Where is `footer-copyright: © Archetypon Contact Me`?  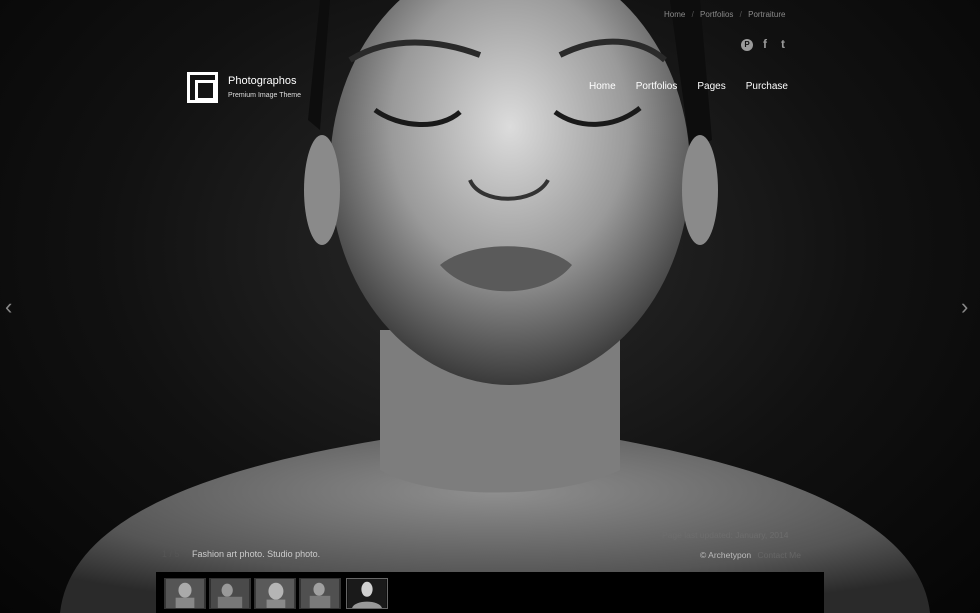 footer-copyright: © Archetypon Contact Me is located at coordinates (750, 555).